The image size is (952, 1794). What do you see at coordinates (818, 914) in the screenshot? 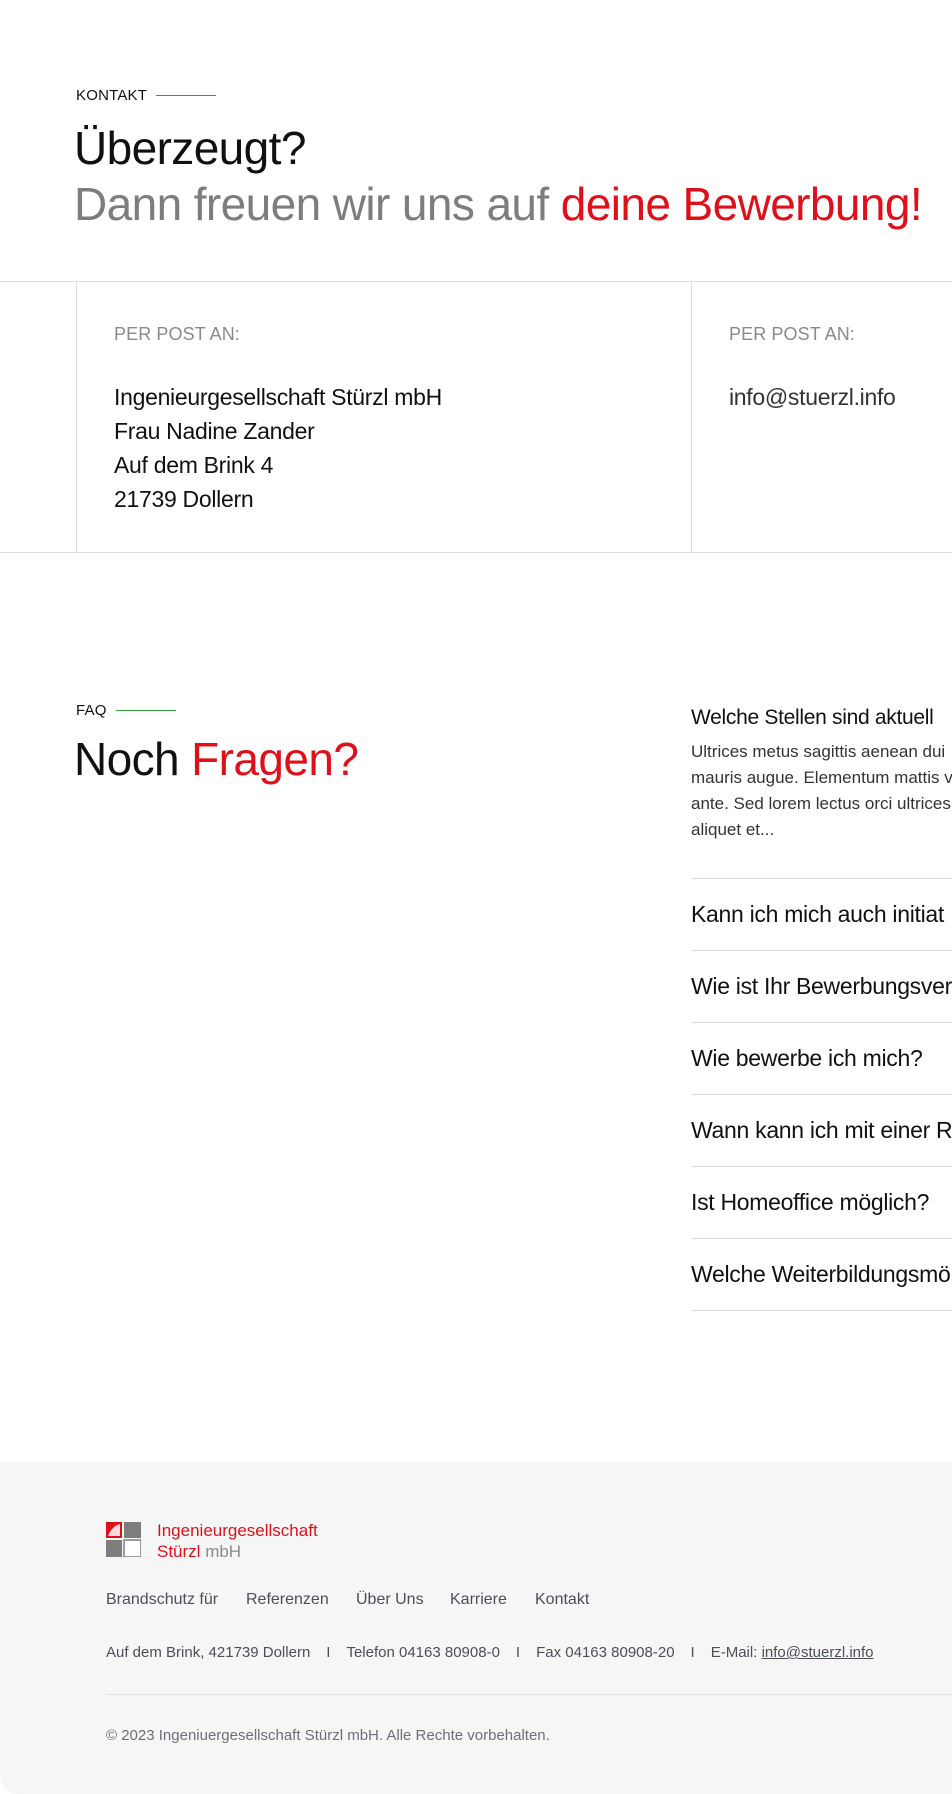
I see `faq-question: Kann ich mich auch initiat` at bounding box center [818, 914].